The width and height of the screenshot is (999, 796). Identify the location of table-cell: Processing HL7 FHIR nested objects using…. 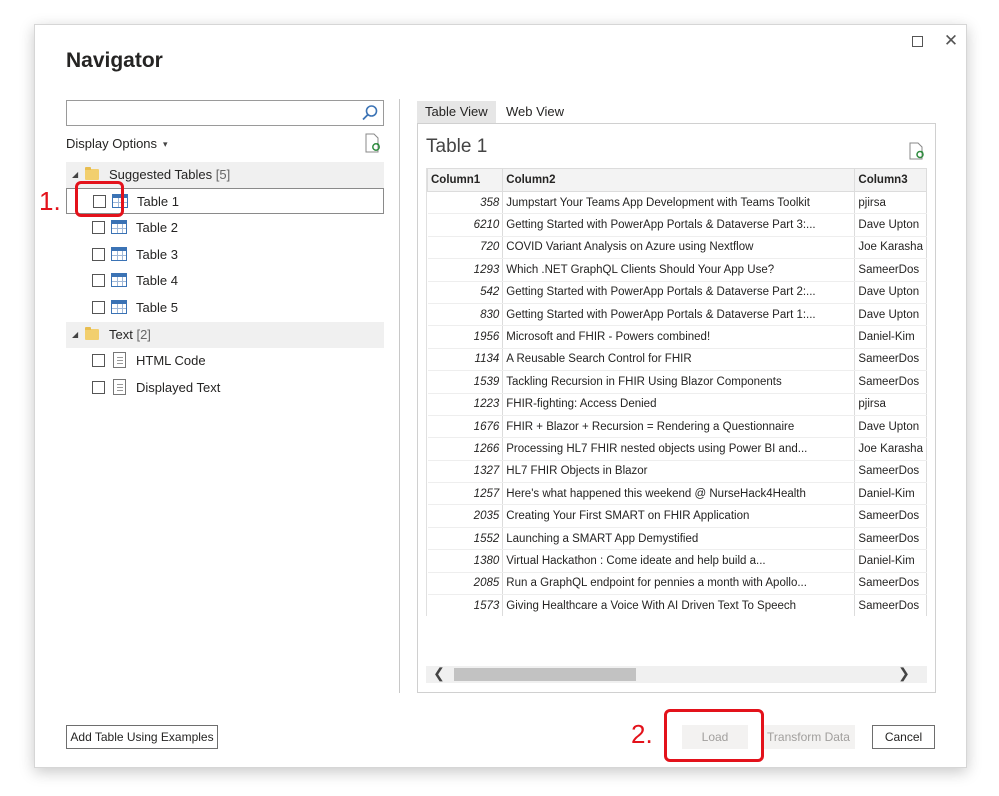
(679, 449).